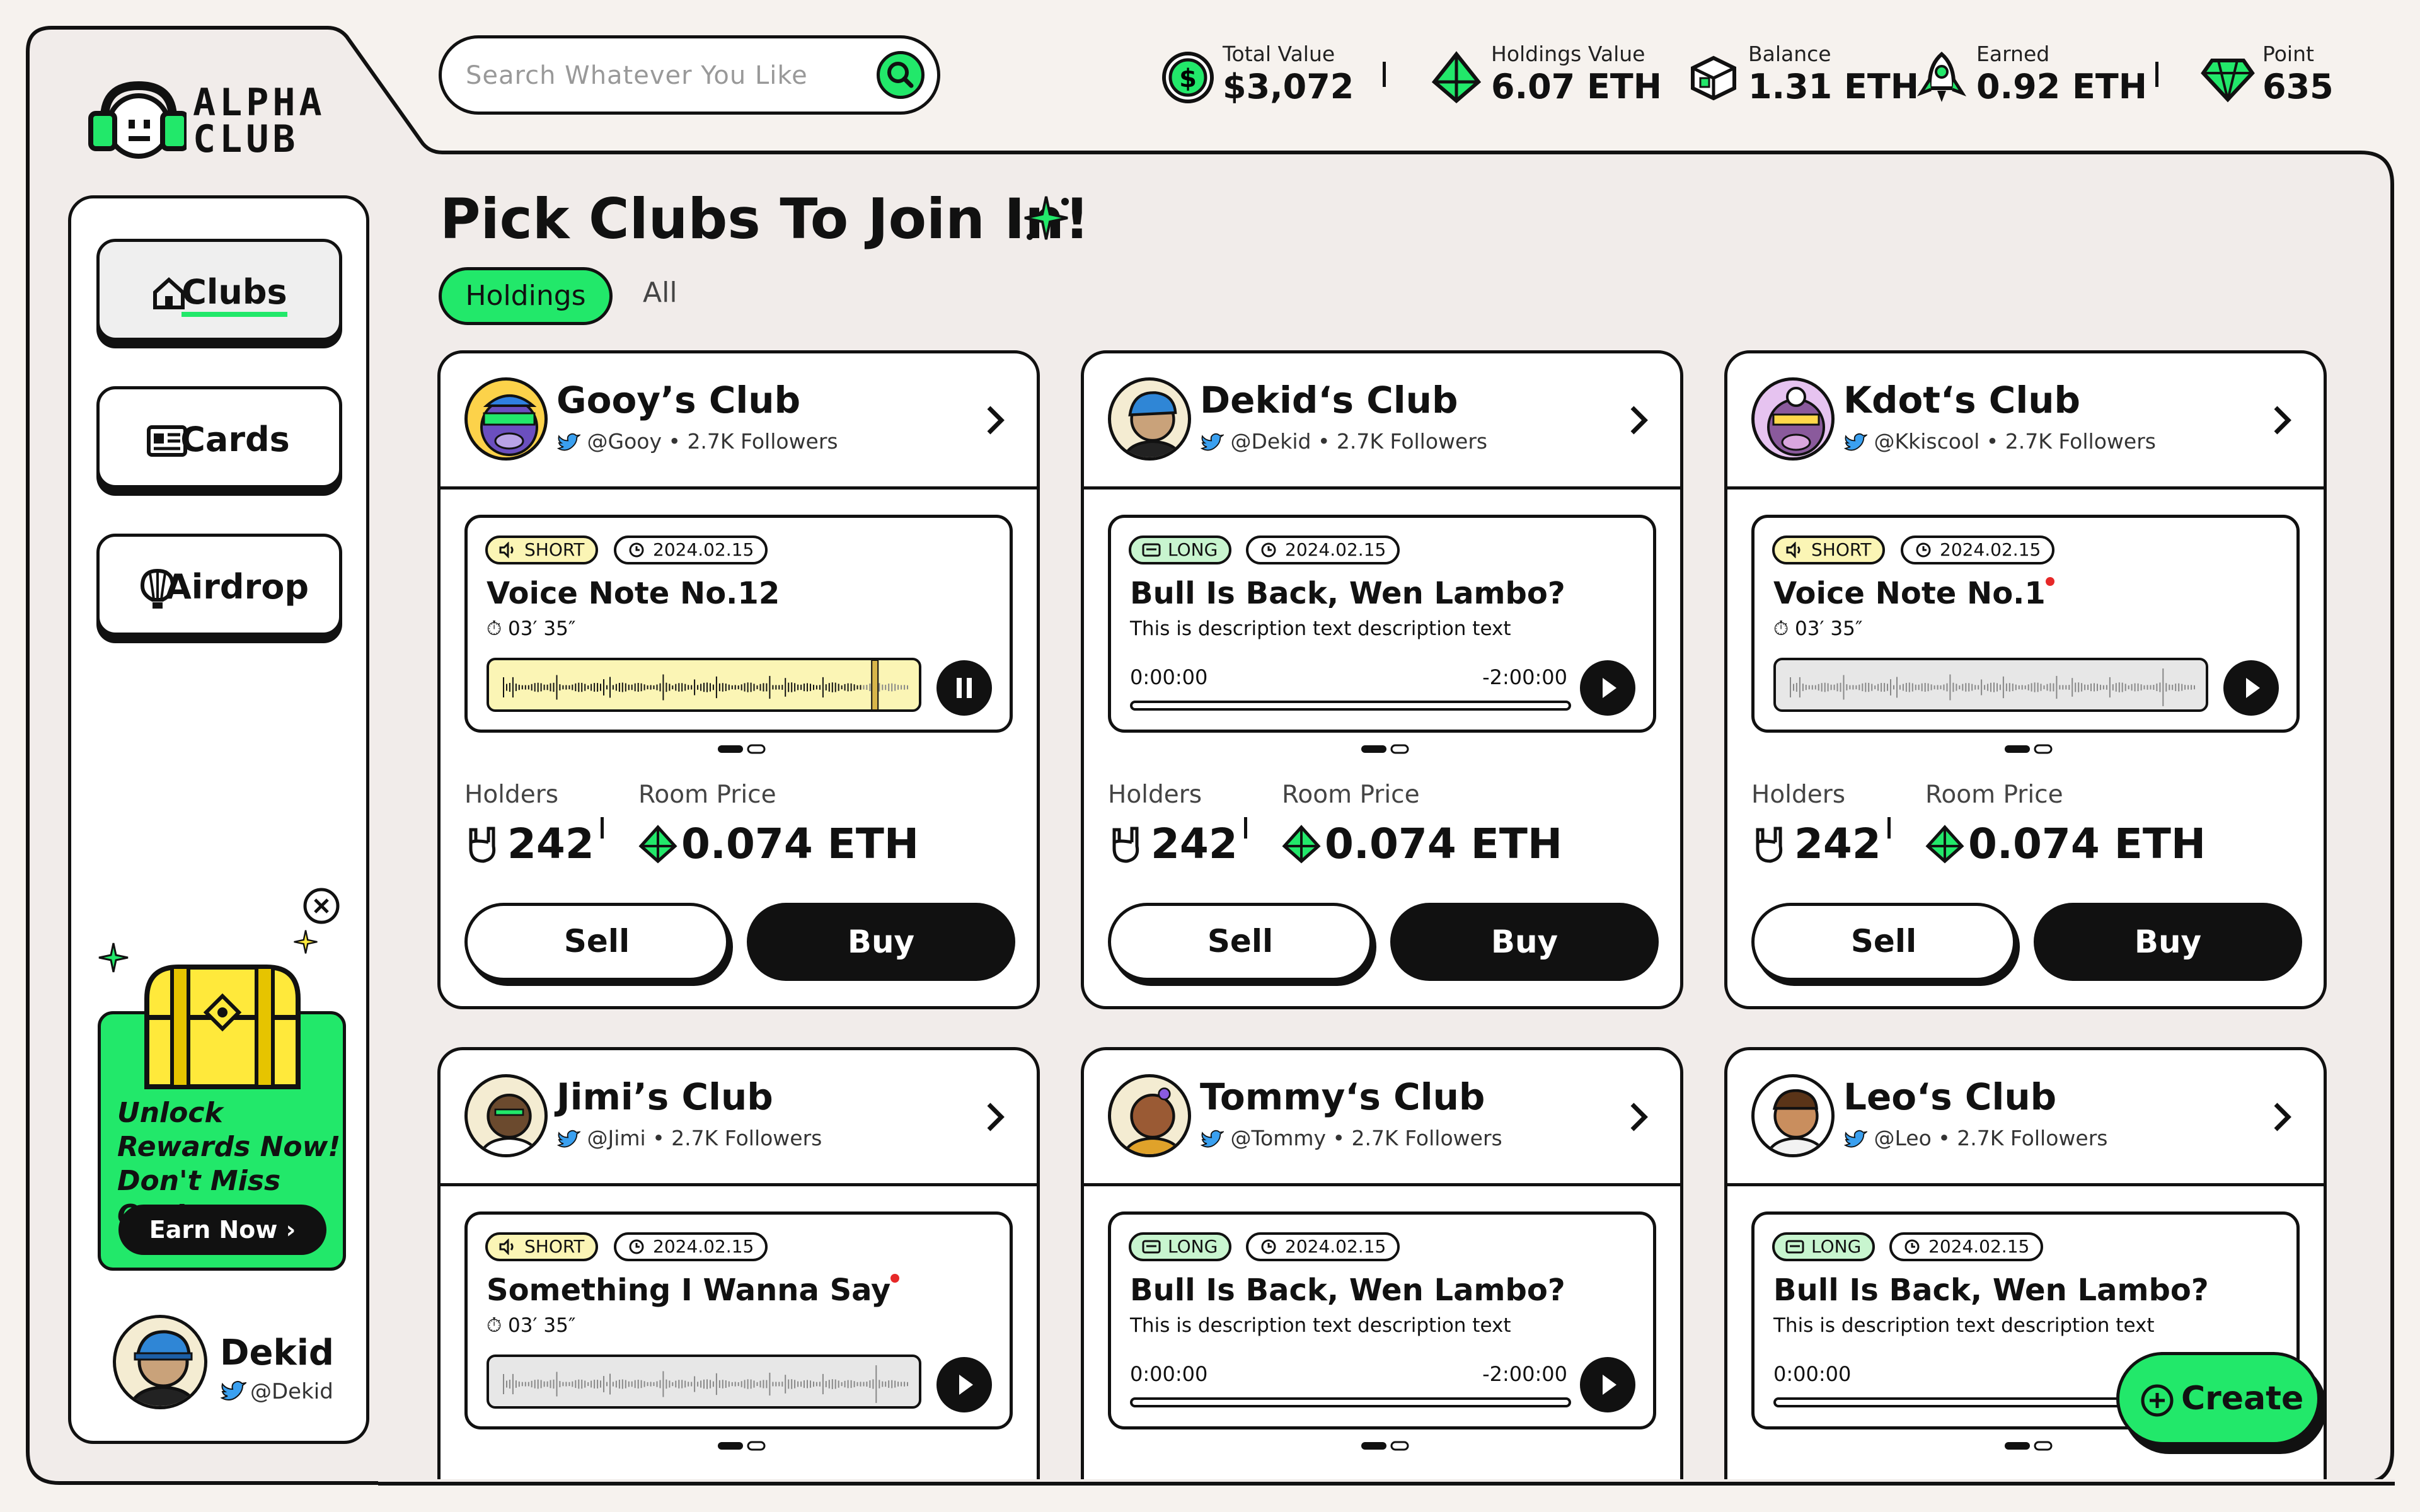 Image resolution: width=2420 pixels, height=1512 pixels. What do you see at coordinates (1347, 593) in the screenshot?
I see `note-title: Bull Is Back, Wen Lambo?` at bounding box center [1347, 593].